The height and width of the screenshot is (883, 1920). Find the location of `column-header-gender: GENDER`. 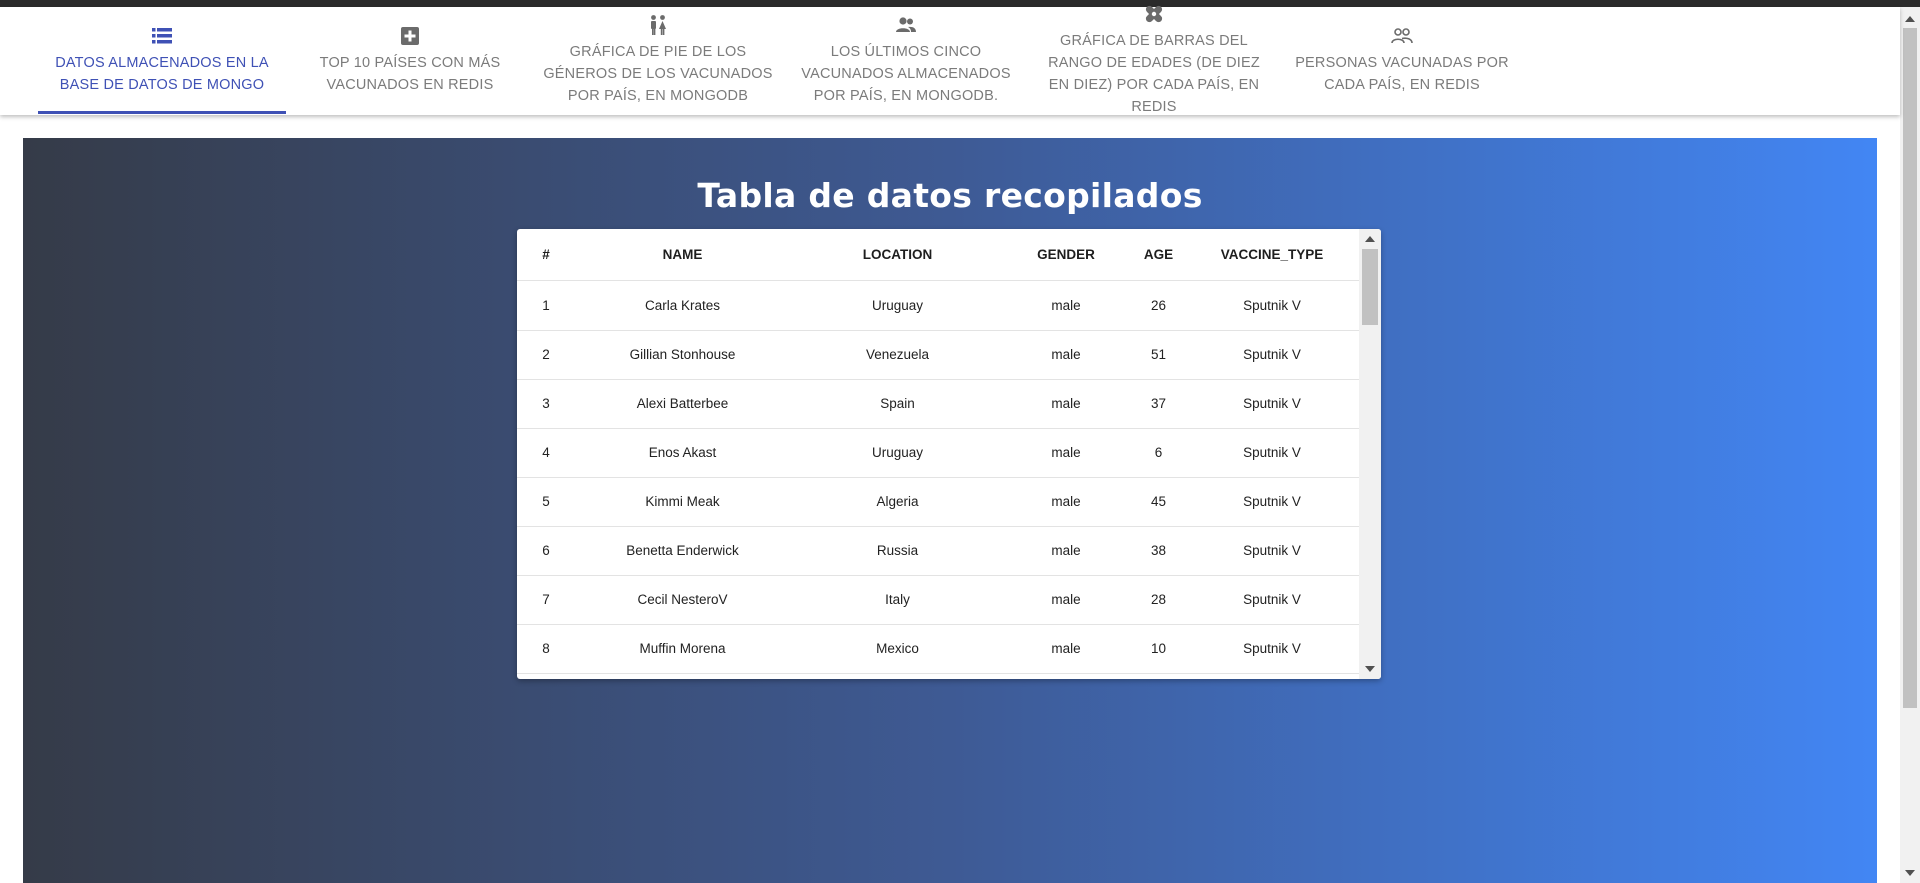

column-header-gender: GENDER is located at coordinates (1066, 254).